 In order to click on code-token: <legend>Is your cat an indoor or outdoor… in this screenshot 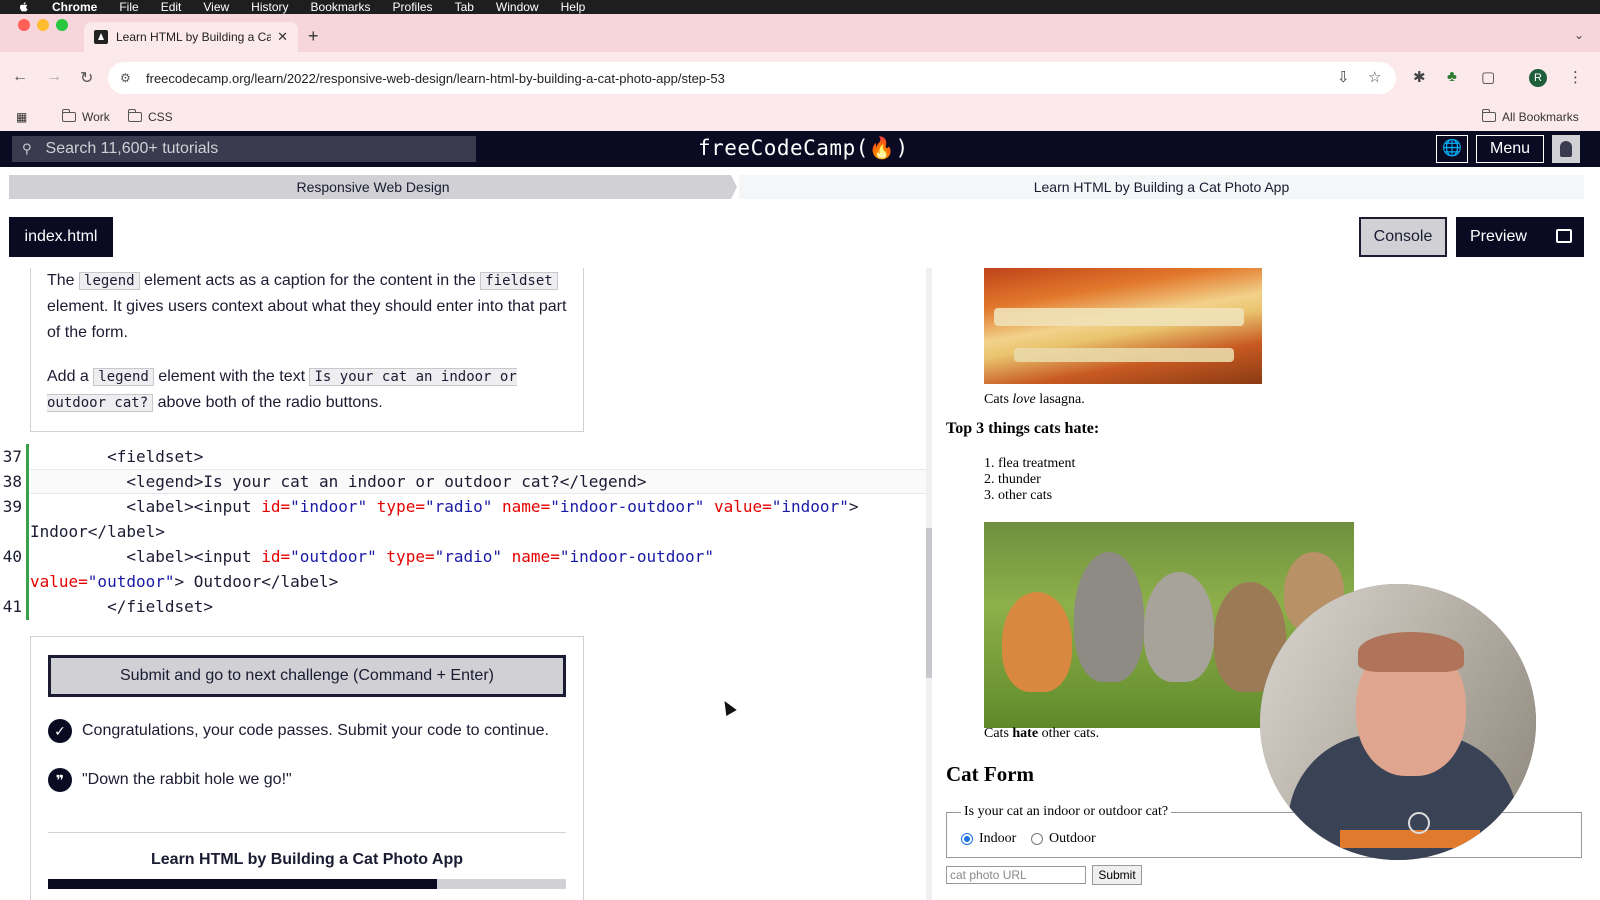, I will do `click(386, 481)`.